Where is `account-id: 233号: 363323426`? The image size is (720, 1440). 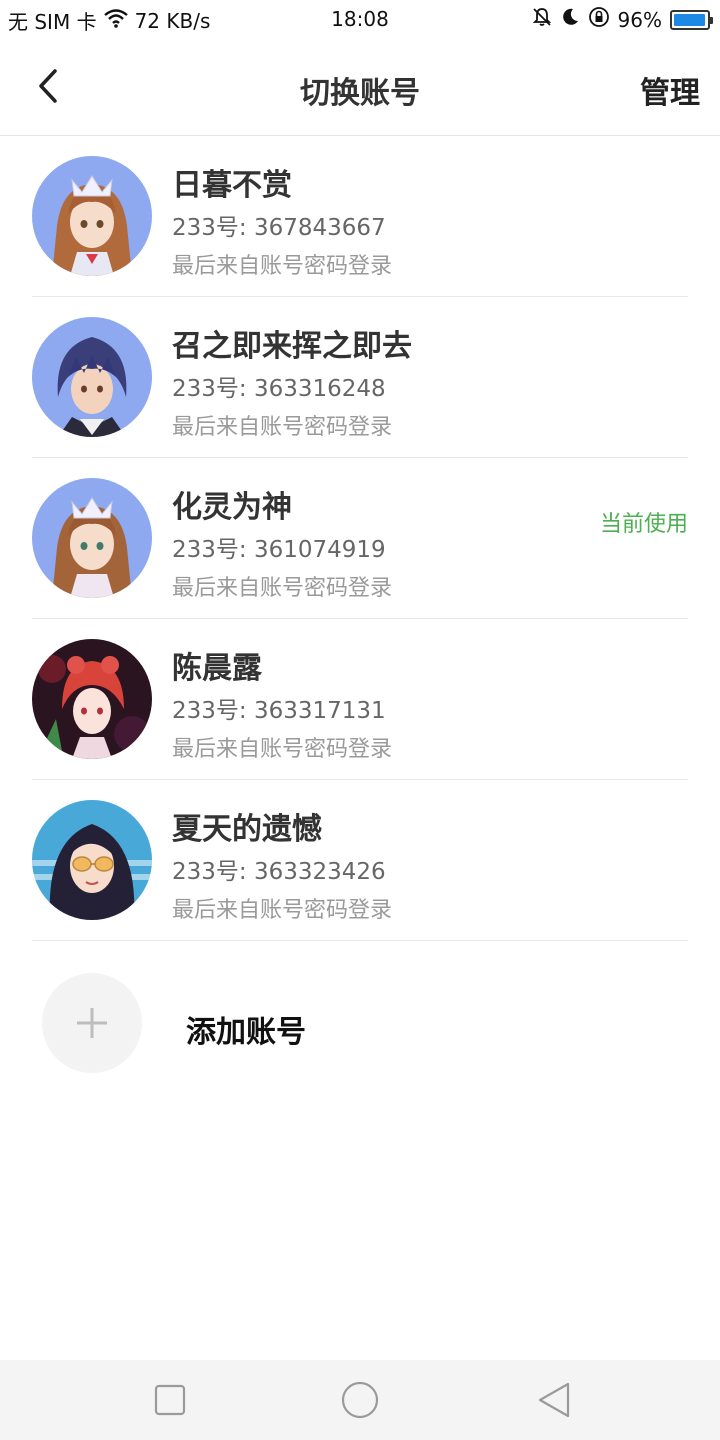
account-id: 233号: 363323426 is located at coordinates (279, 872).